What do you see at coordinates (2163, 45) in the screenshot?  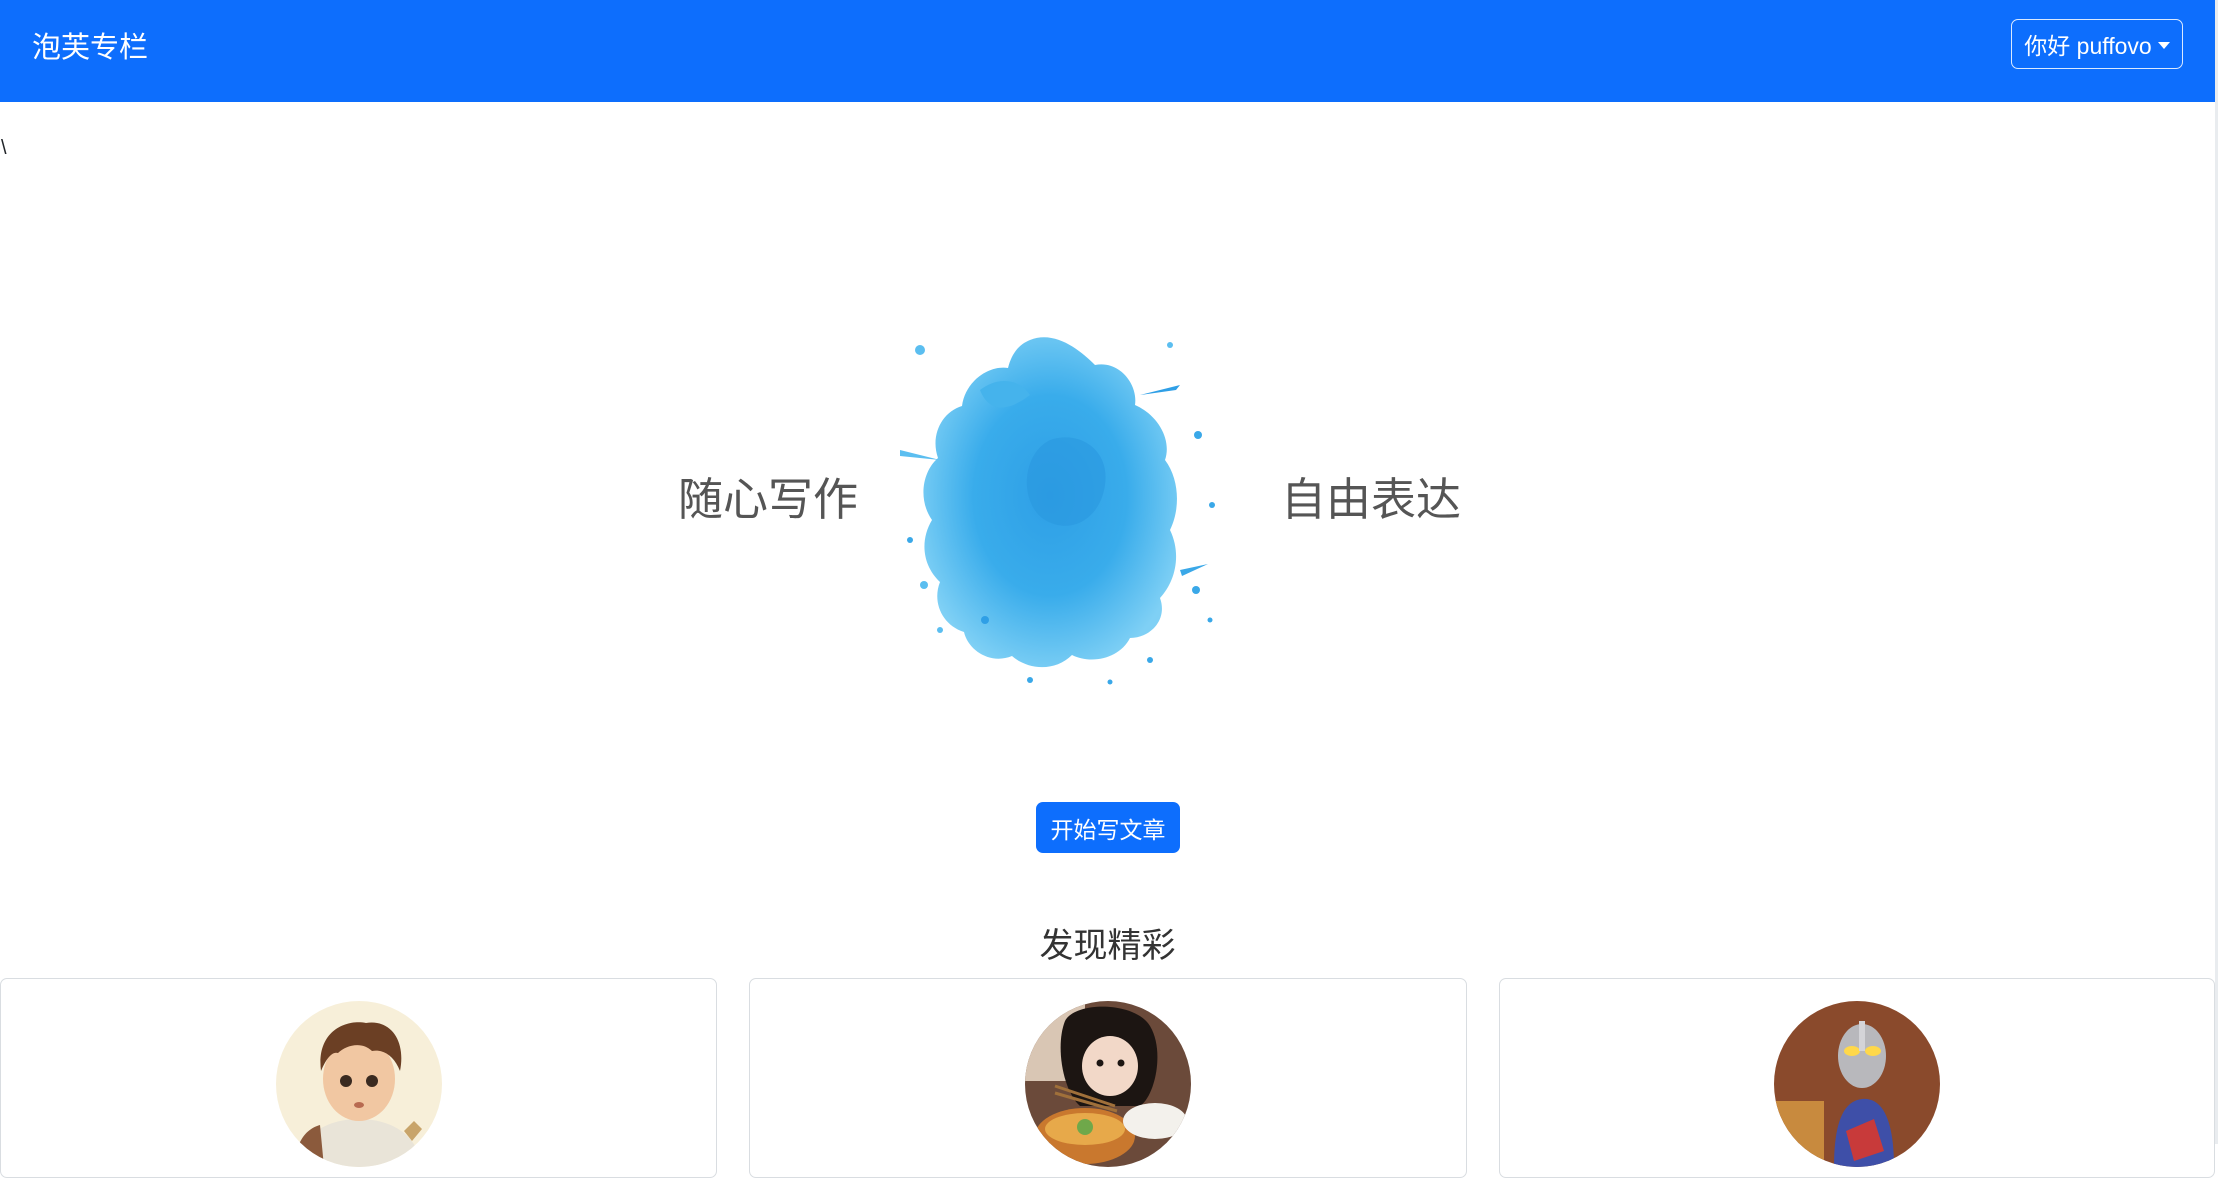 I see `caret-down-icon` at bounding box center [2163, 45].